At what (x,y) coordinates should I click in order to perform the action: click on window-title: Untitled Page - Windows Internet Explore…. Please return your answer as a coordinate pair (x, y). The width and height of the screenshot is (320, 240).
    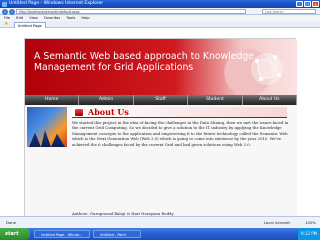
    Looking at the image, I should click on (56, 3).